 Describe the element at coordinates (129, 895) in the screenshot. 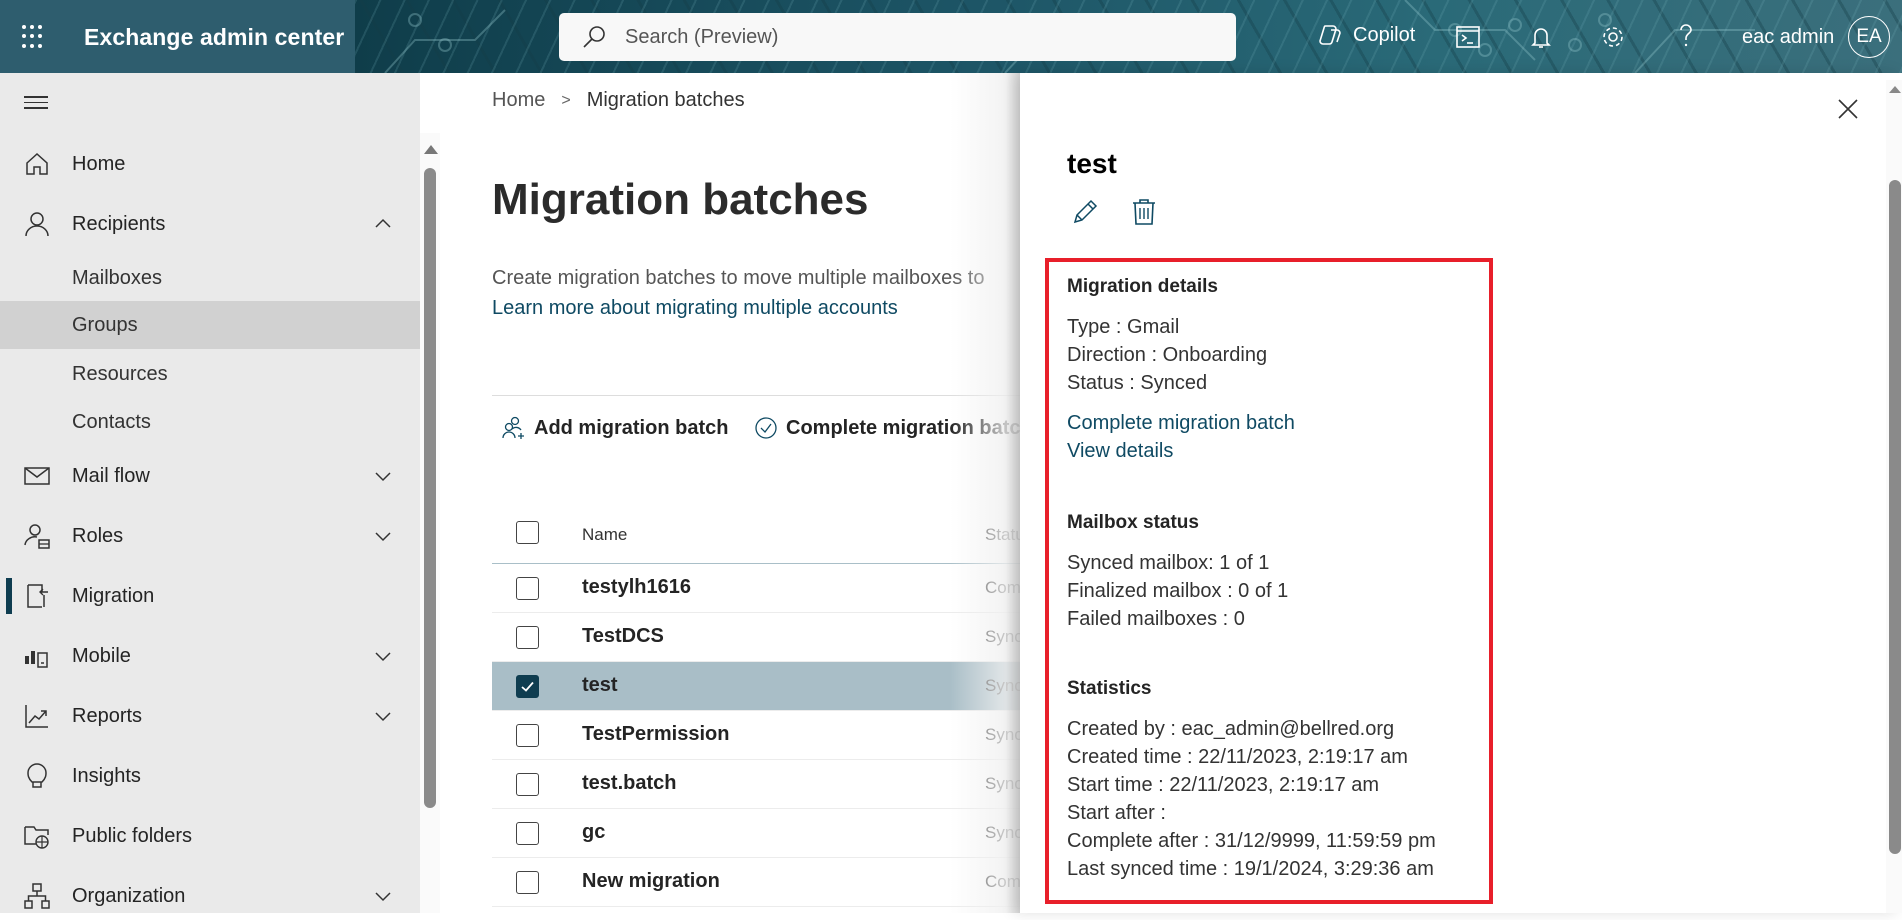

I see `sidebar-item-label: Organization` at that location.